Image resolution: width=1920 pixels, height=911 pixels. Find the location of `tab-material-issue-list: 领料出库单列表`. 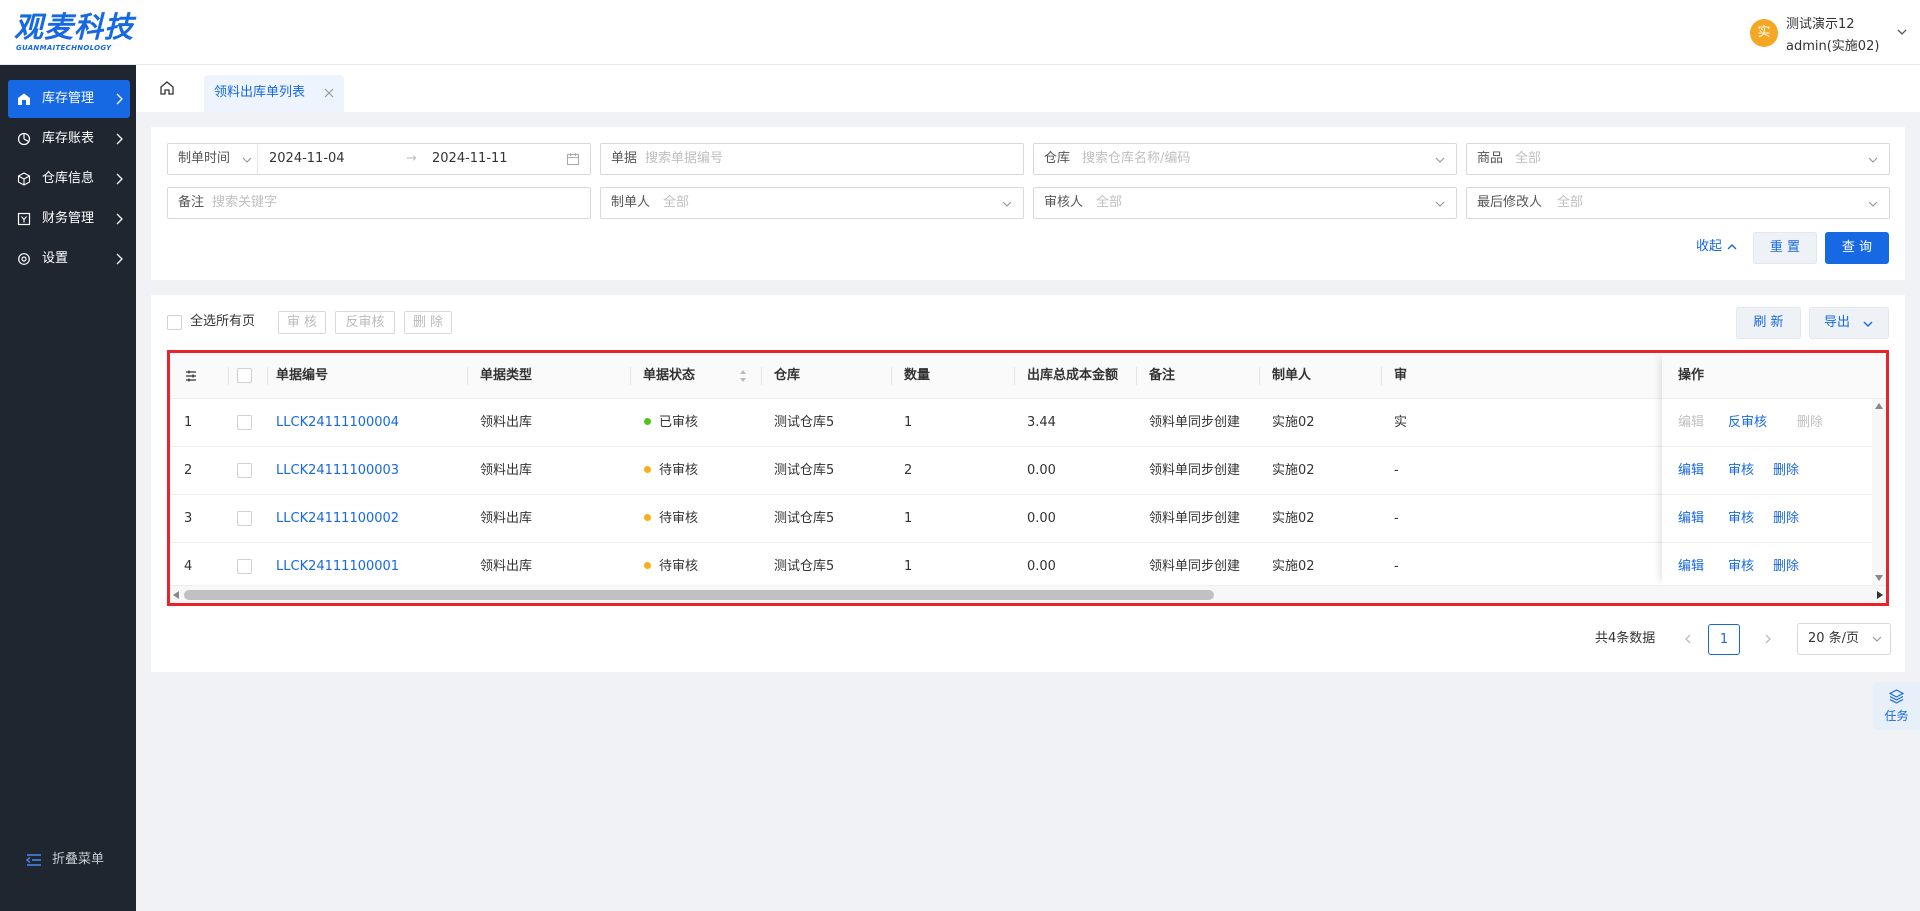

tab-material-issue-list: 领料出库单列表 is located at coordinates (274, 93).